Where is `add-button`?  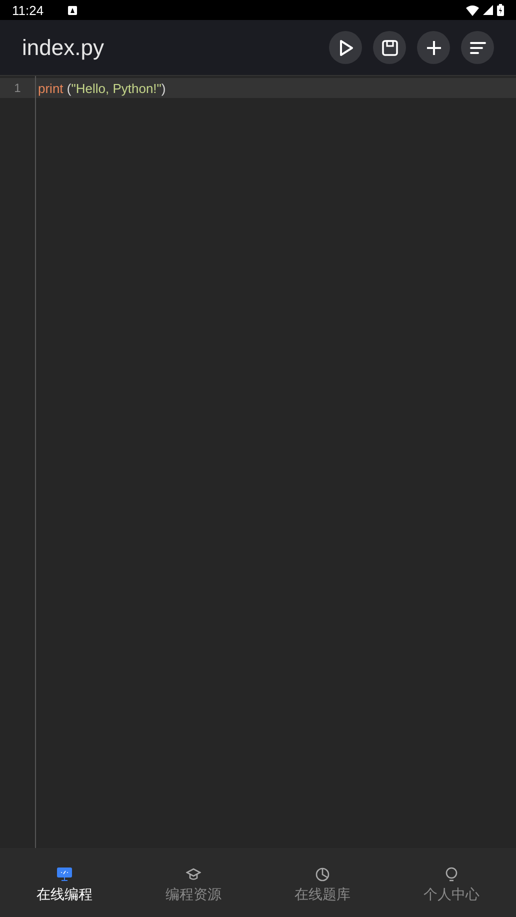 add-button is located at coordinates (433, 47).